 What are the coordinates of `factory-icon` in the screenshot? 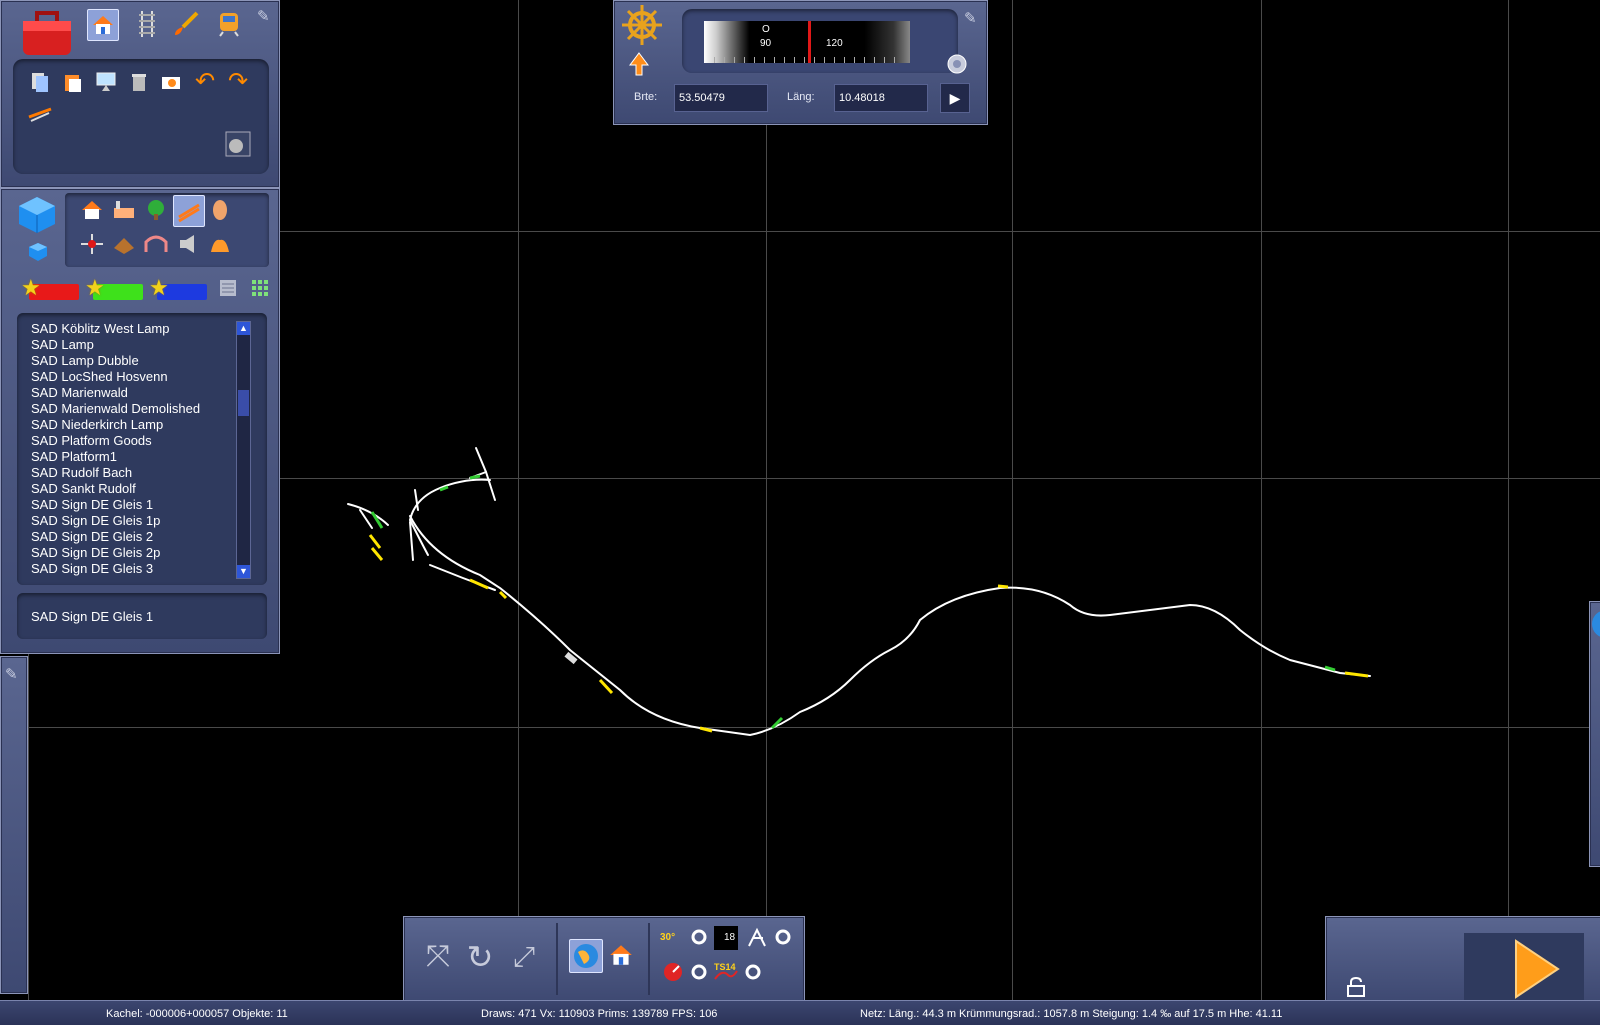 It's located at (124, 210).